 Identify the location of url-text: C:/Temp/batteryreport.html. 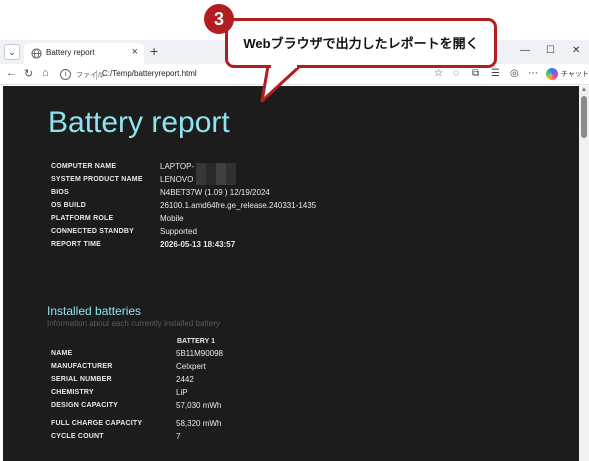
(149, 73).